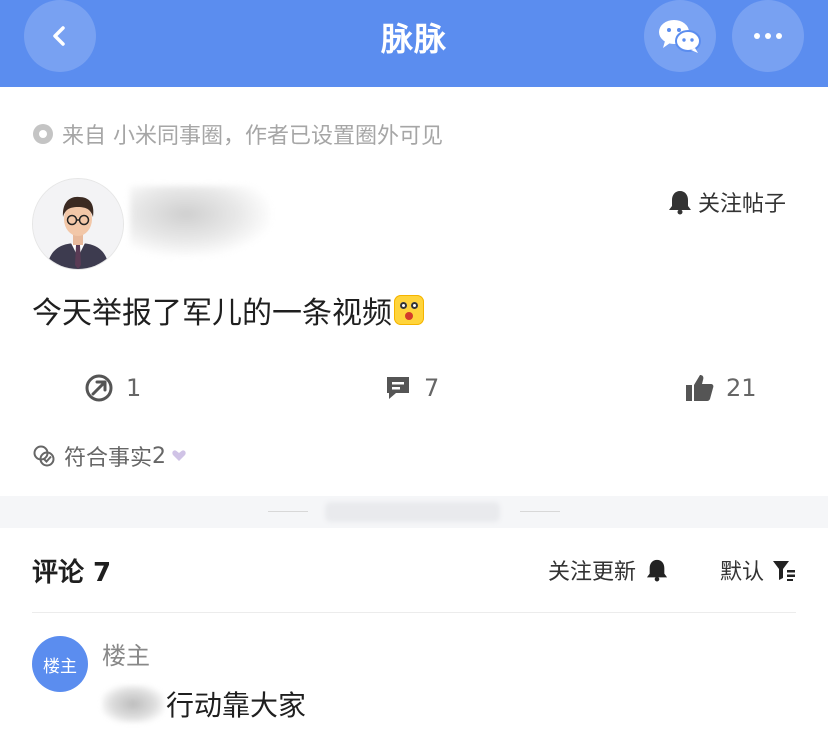  I want to click on divider-text-redacted, so click(412, 512).